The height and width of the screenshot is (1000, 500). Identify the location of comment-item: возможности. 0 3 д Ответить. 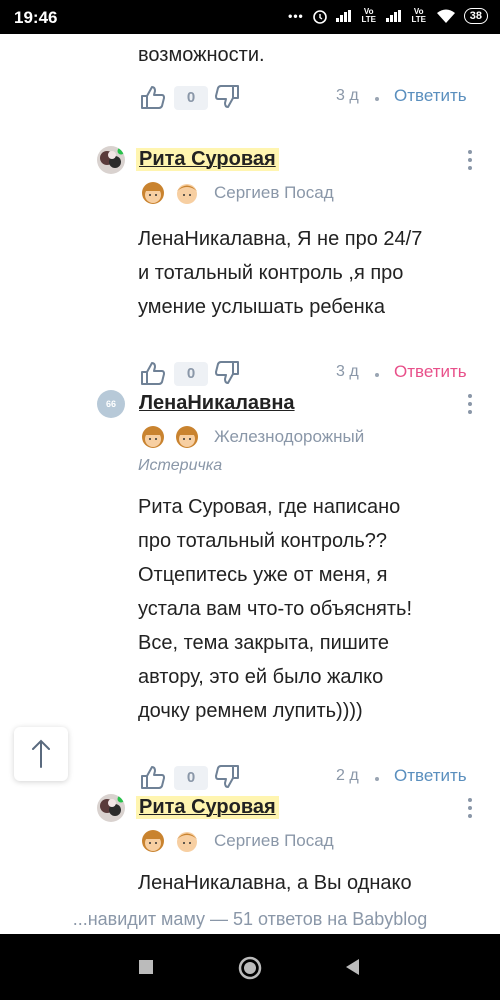
(250, 79).